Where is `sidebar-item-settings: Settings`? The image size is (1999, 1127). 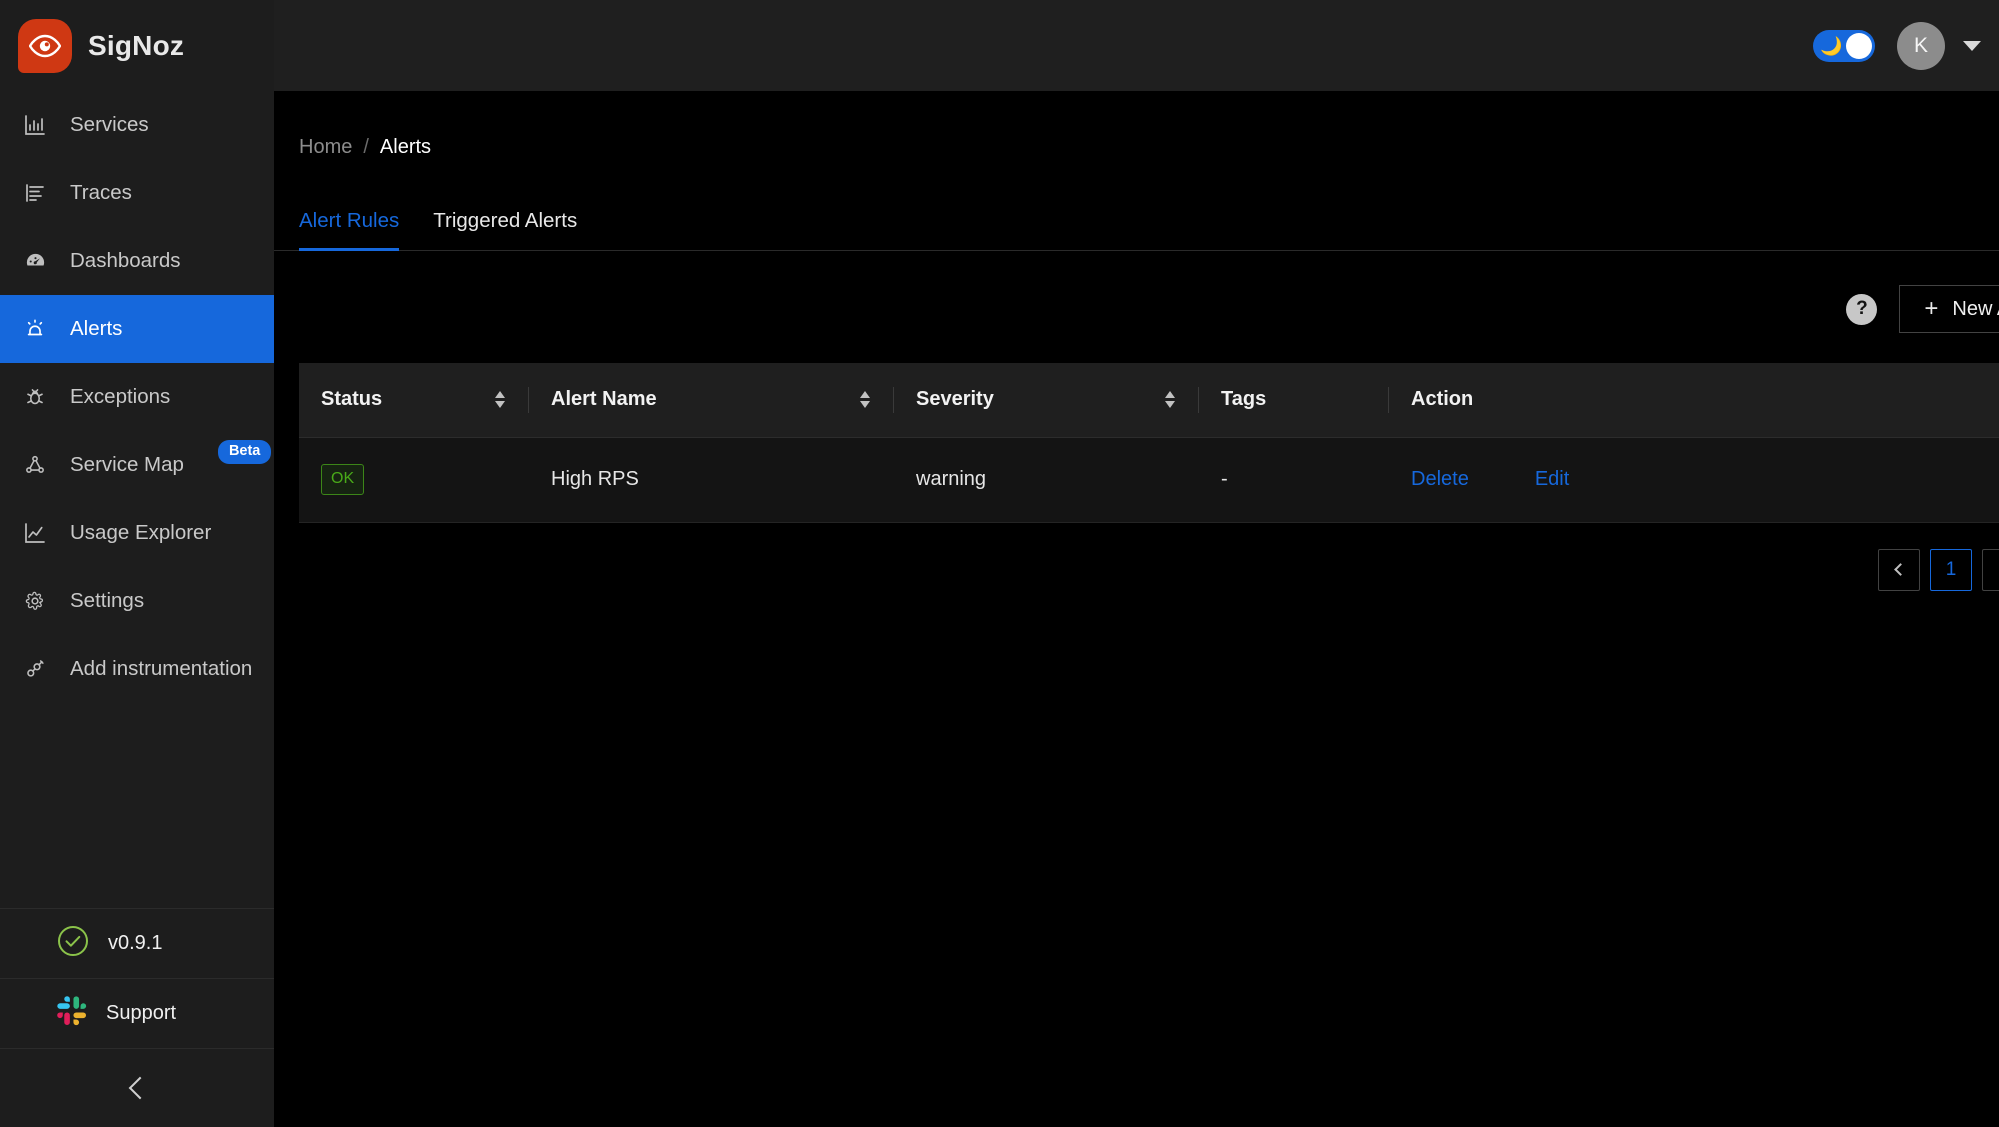
sidebar-item-settings: Settings is located at coordinates (137, 601).